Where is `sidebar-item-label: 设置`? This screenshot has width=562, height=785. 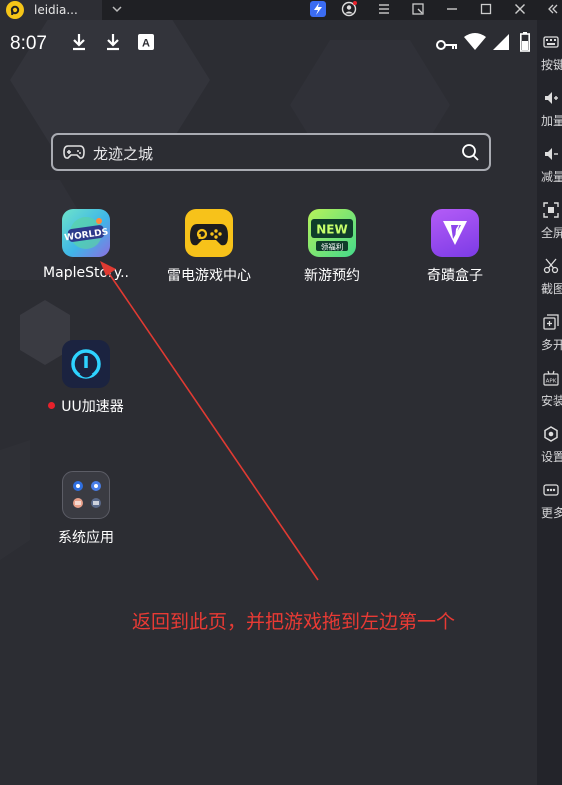
sidebar-item-label: 设置 is located at coordinates (551, 457).